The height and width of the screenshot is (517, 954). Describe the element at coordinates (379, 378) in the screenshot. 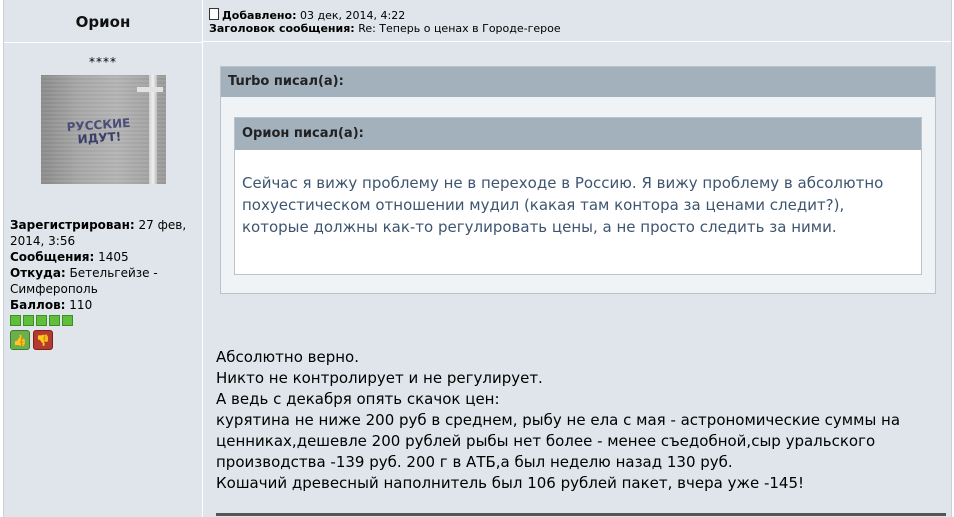

I see `body-line: Никто не контролирует и не регулирует.` at that location.